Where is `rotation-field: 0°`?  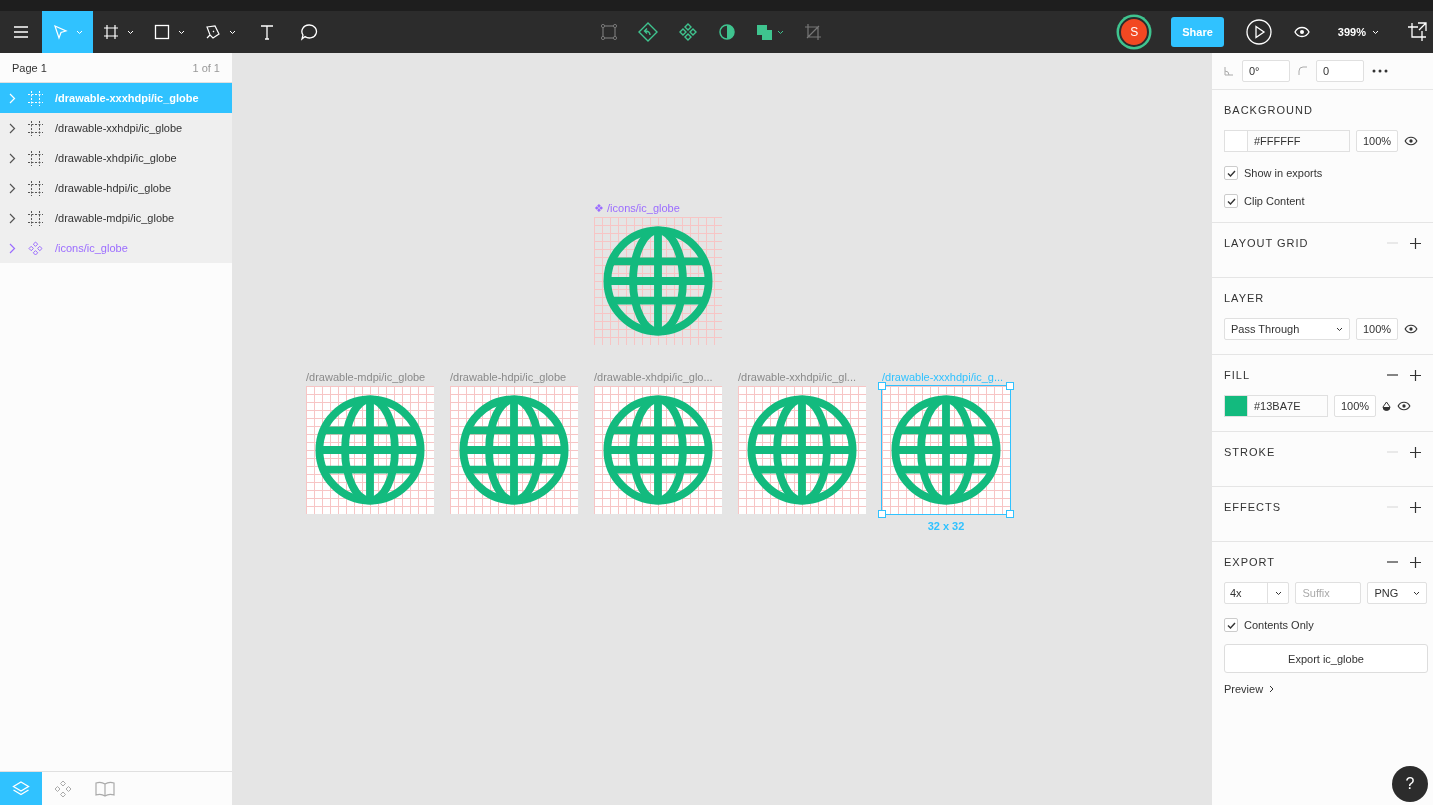 rotation-field: 0° is located at coordinates (1266, 71).